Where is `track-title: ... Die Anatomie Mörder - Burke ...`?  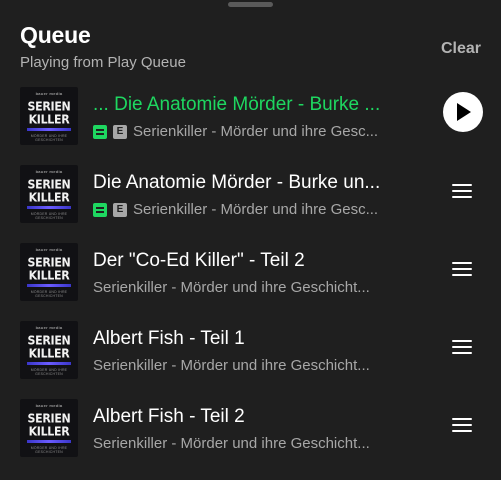
track-title: ... Die Anatomie Mörder - Burke ... is located at coordinates (237, 104).